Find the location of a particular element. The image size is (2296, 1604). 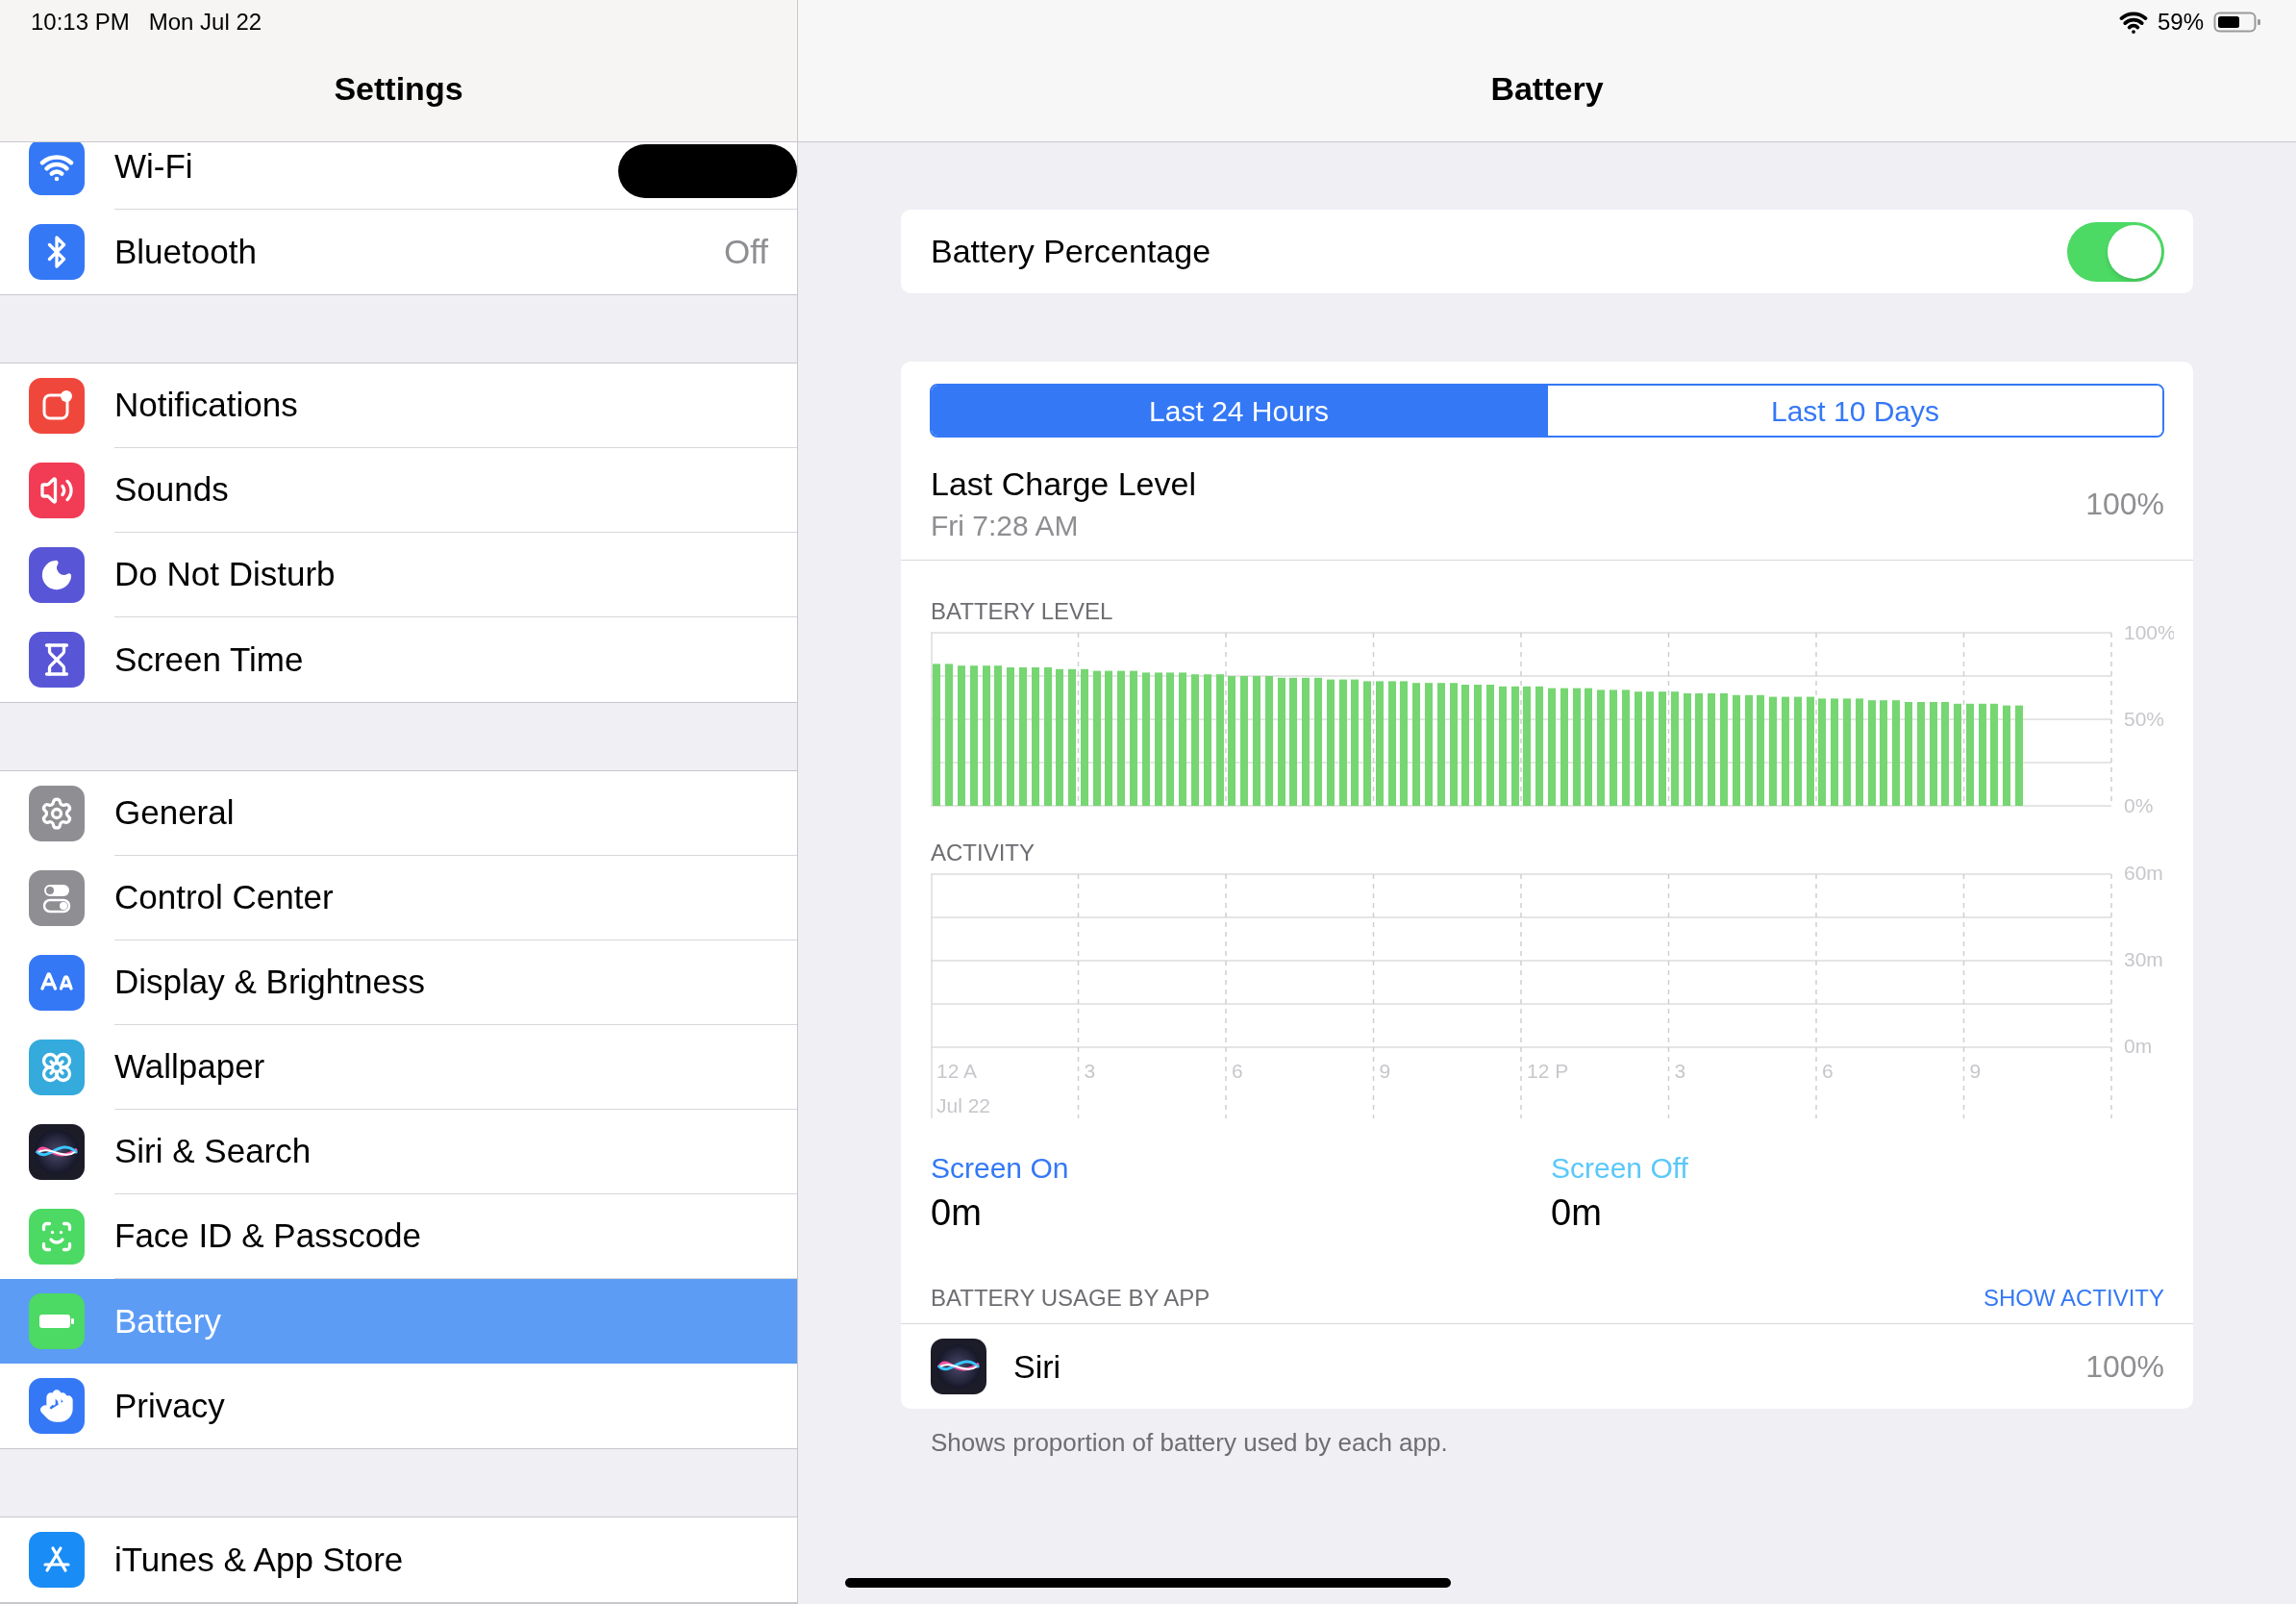

status-date: Mon Jul 22 is located at coordinates (205, 22).